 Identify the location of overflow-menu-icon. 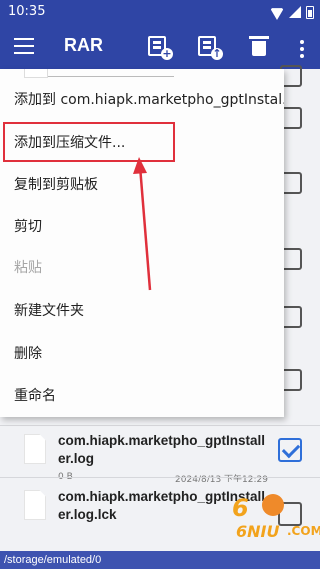
(302, 50).